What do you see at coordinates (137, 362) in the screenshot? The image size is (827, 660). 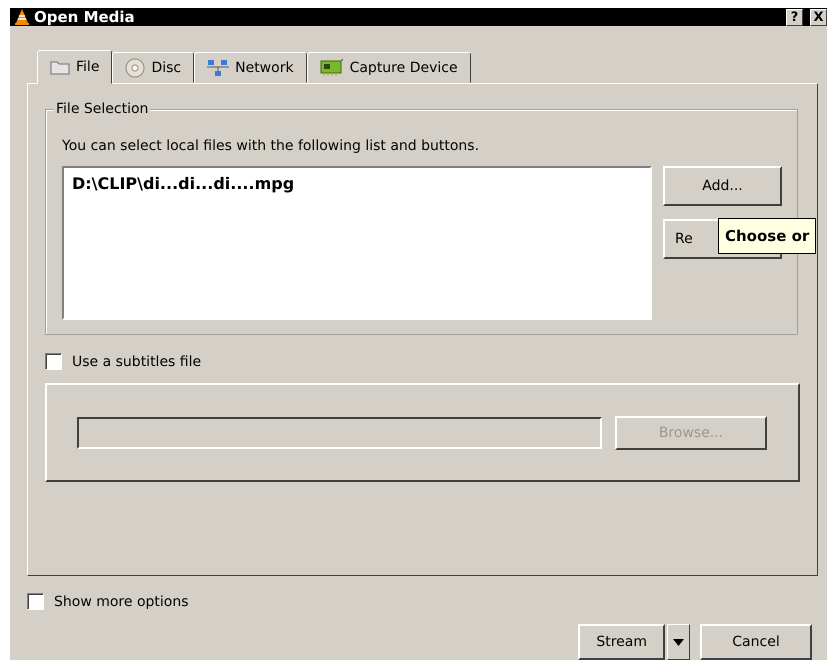 I see `checkbox-label: Use a subtitles file` at bounding box center [137, 362].